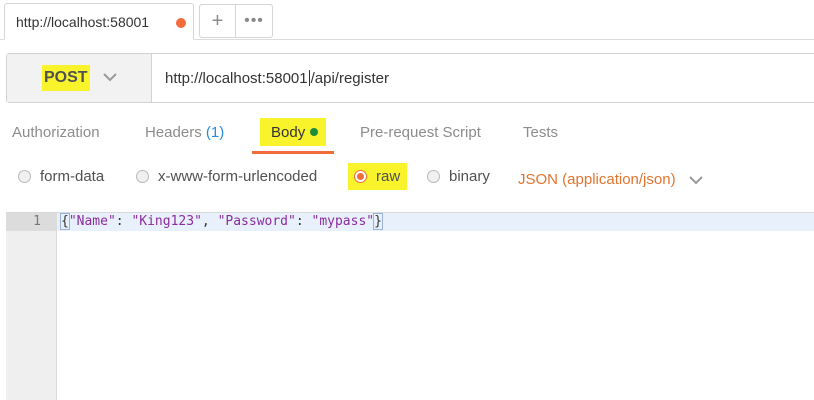 The image size is (814, 400). Describe the element at coordinates (236, 78) in the screenshot. I see `url-text-before-caret: http://localhost:58001` at that location.